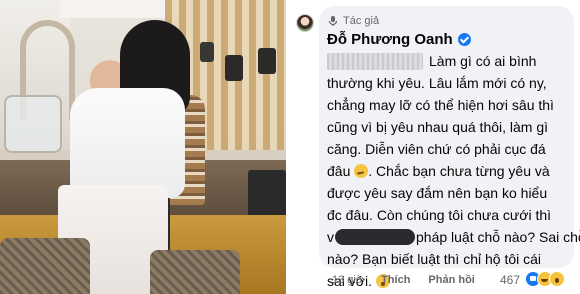  What do you see at coordinates (339, 171) in the screenshot?
I see `comment-line: đâu` at bounding box center [339, 171].